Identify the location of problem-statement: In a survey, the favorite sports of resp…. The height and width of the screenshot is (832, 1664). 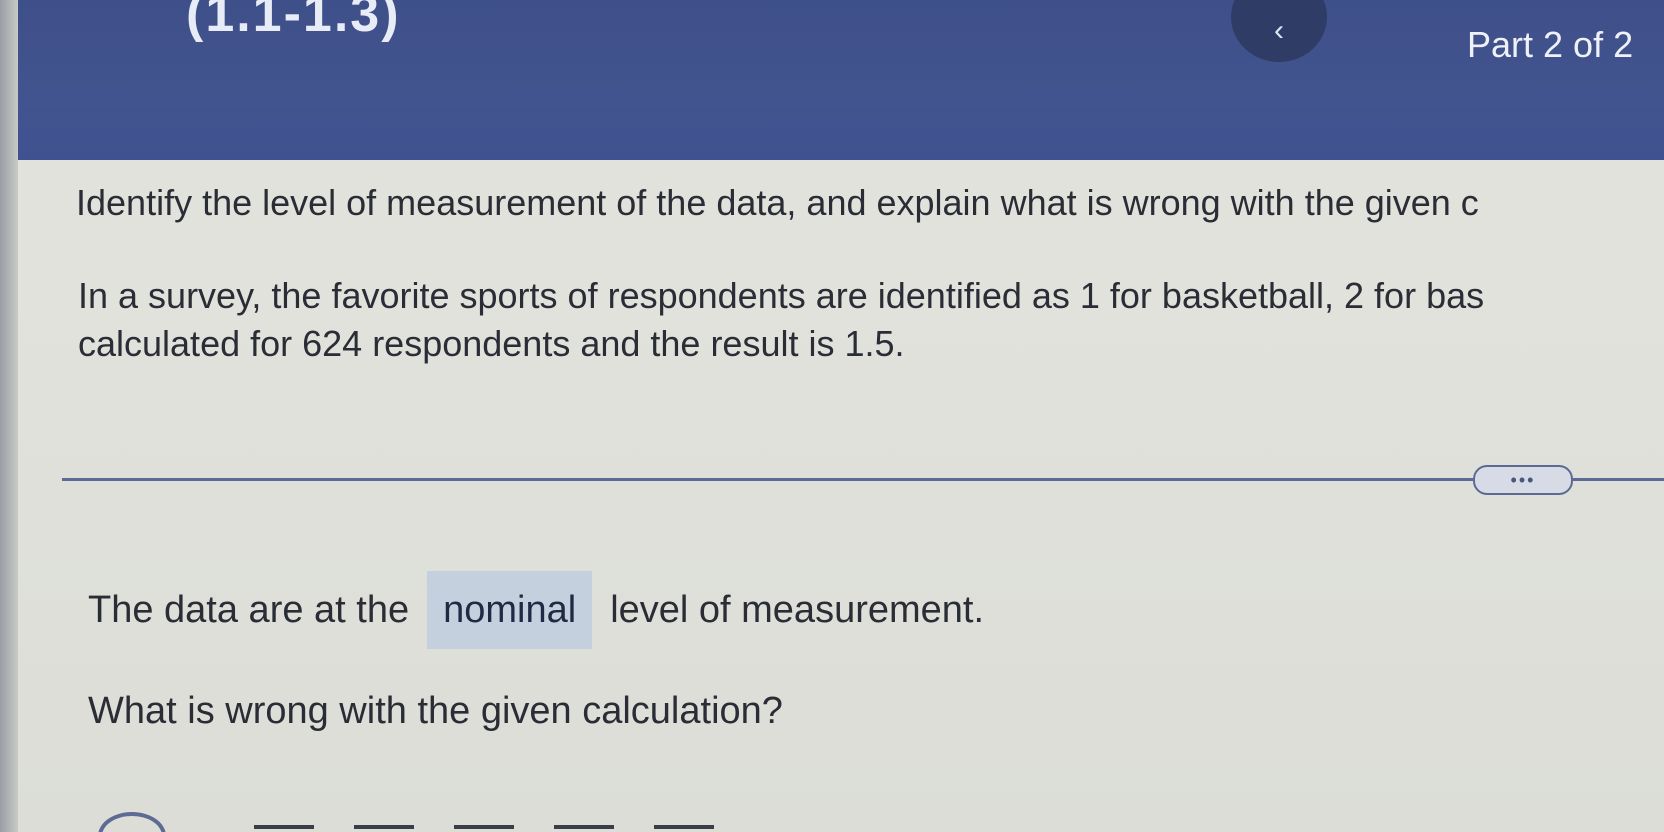
(781, 320).